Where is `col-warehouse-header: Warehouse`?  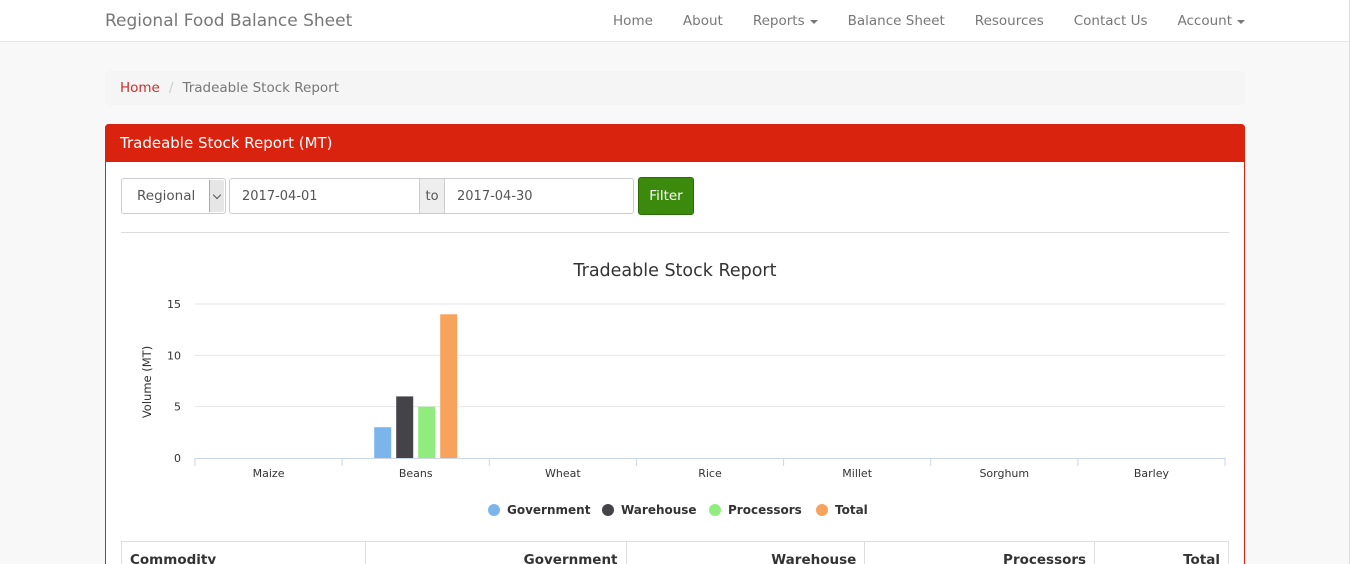 col-warehouse-header: Warehouse is located at coordinates (745, 552).